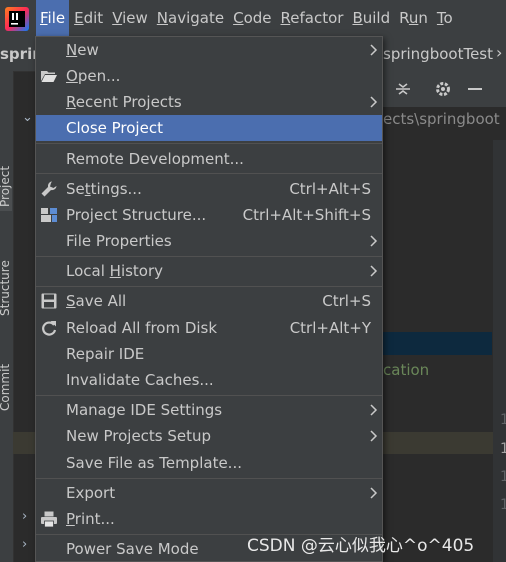 This screenshot has width=506, height=562. Describe the element at coordinates (209, 328) in the screenshot. I see `menu-item-reload-all-from-disk: Reload All from Disk Ctrl+Alt+Y` at that location.